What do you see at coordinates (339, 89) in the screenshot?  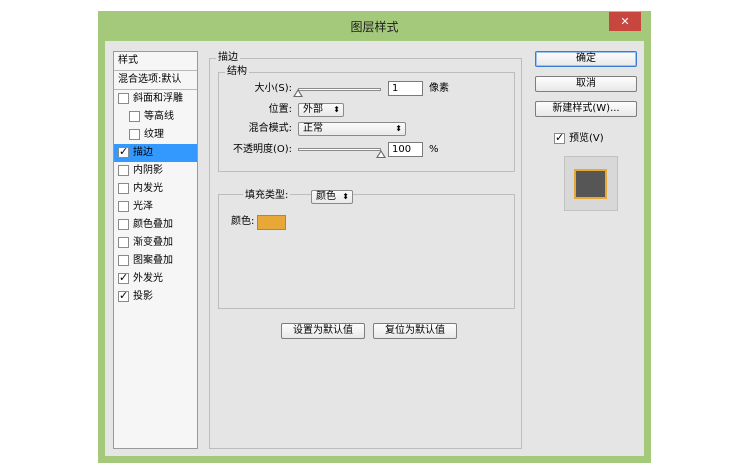 I see `size-slider` at bounding box center [339, 89].